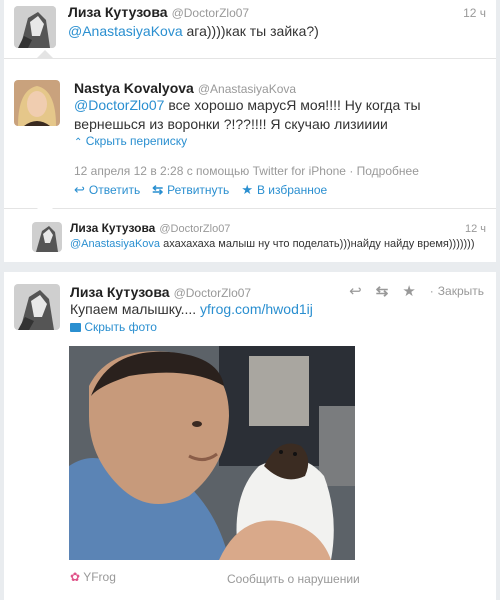  I want to click on tweet-actions: ↩ Ответить ⇆ Ретвитнуть ★ В избранное, so click(200, 190).